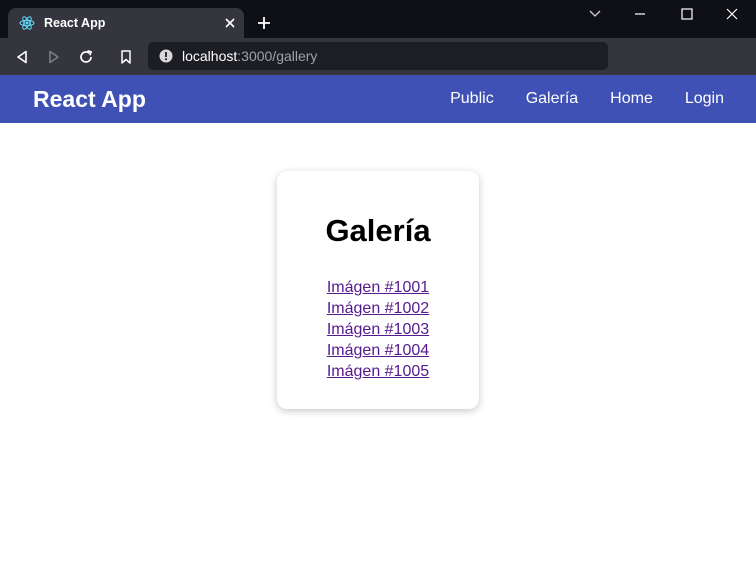 This screenshot has width=756, height=585. What do you see at coordinates (264, 23) in the screenshot?
I see `new-tab-icon` at bounding box center [264, 23].